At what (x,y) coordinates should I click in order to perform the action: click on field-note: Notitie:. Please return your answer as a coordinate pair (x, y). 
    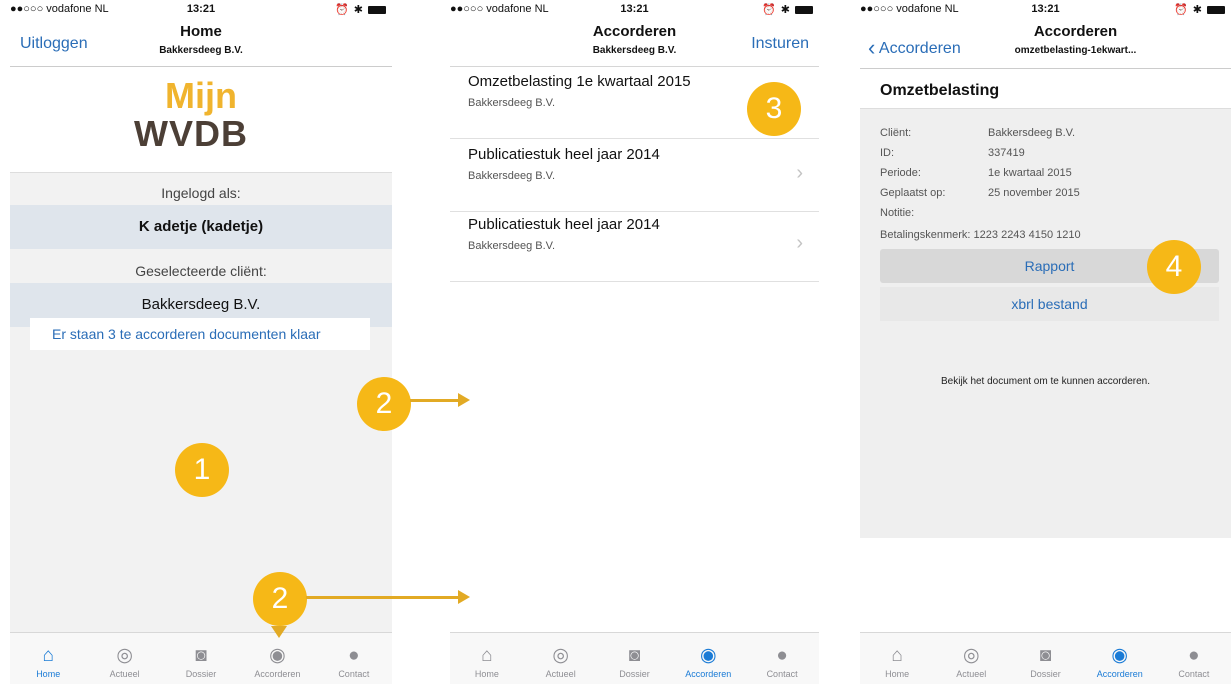
    Looking at the image, I should click on (897, 213).